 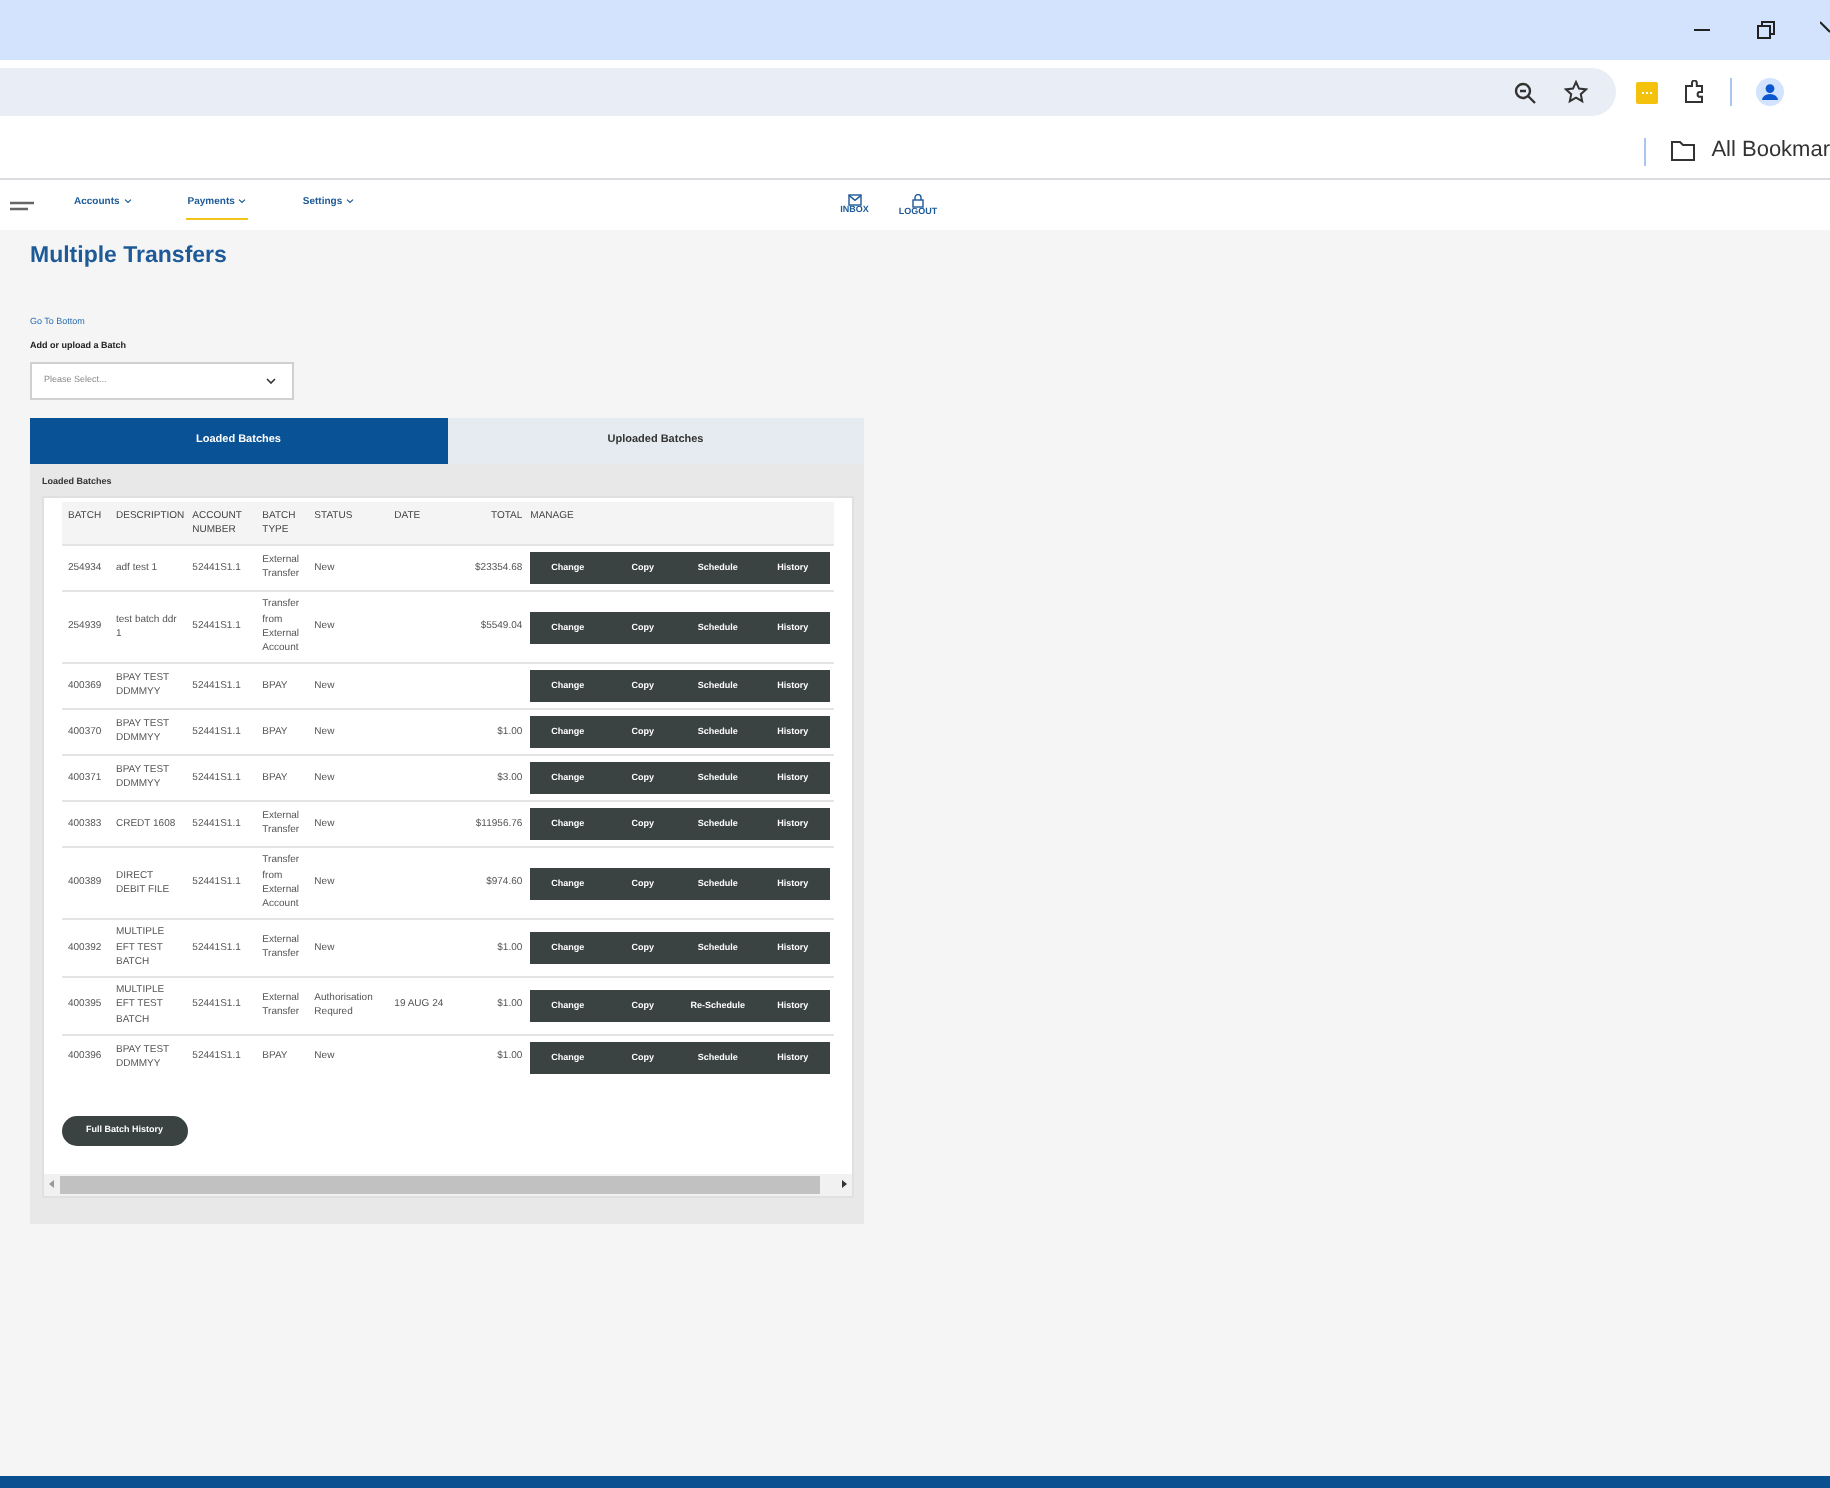 I want to click on folder-icon, so click(x=1682, y=151).